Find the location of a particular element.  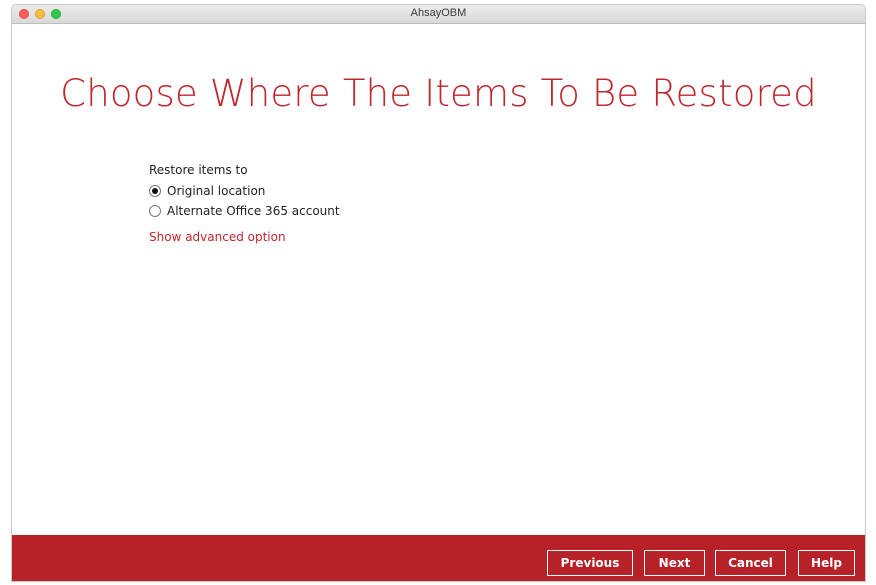

title-bar: AhsayOBM is located at coordinates (438, 14).